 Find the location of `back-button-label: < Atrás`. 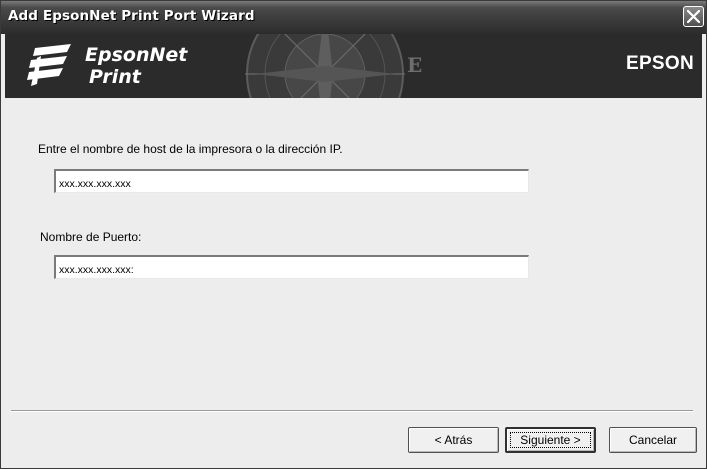

back-button-label: < Atrás is located at coordinates (453, 440).